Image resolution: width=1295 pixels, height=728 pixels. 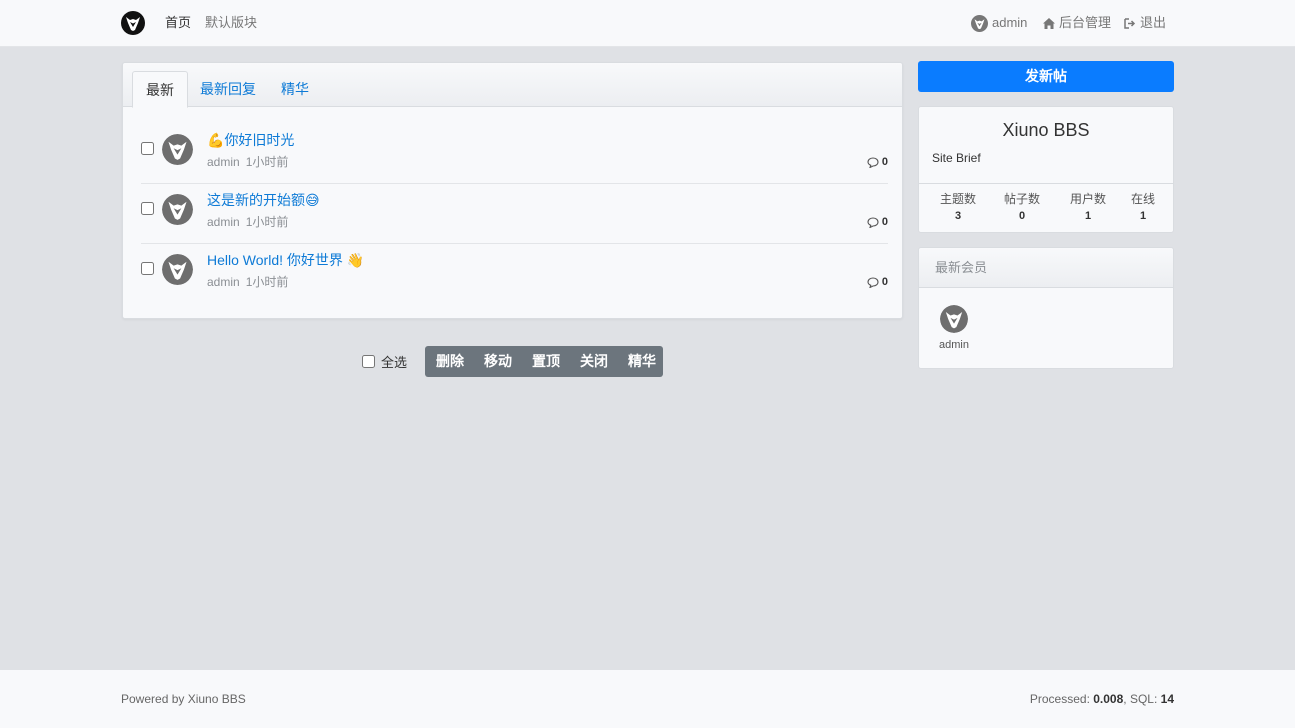 What do you see at coordinates (133, 23) in the screenshot?
I see `xiuno-logo-icon` at bounding box center [133, 23].